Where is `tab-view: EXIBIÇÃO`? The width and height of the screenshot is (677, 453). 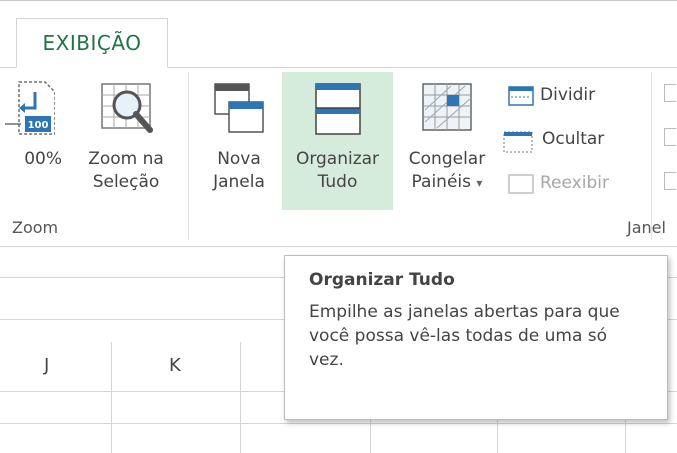
tab-view: EXIBIÇÃO is located at coordinates (92, 43).